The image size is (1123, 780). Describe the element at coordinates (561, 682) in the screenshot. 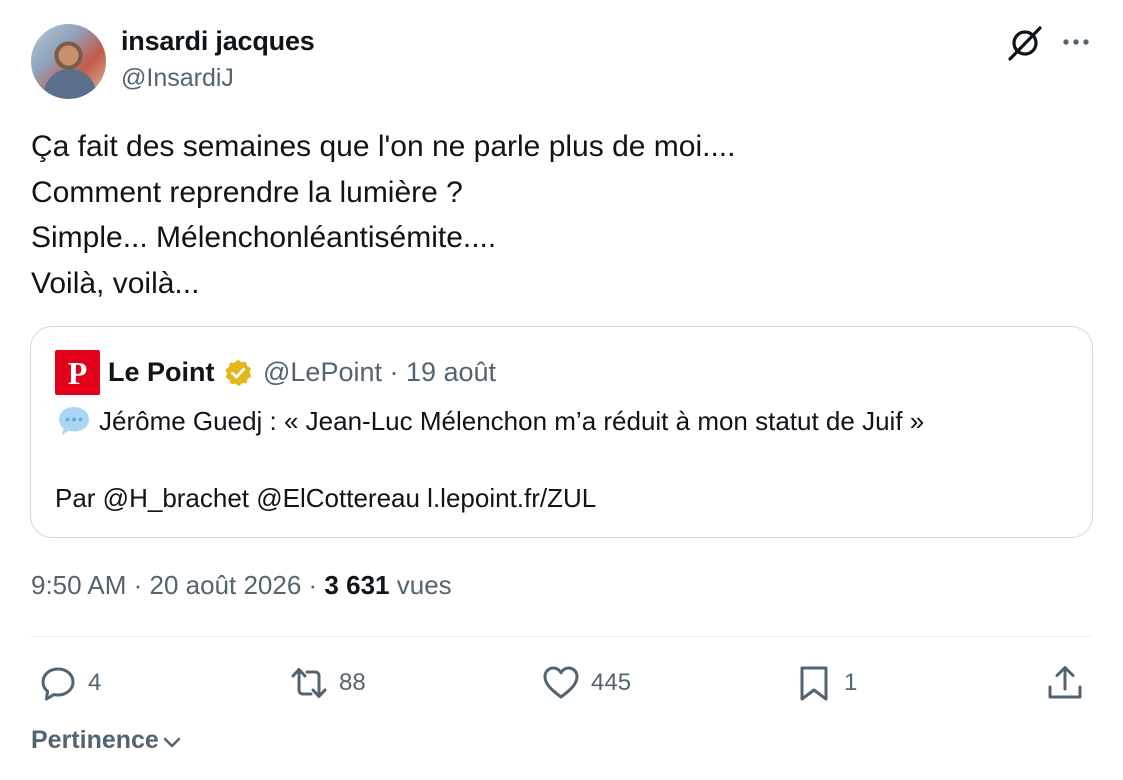

I see `heart-icon` at that location.